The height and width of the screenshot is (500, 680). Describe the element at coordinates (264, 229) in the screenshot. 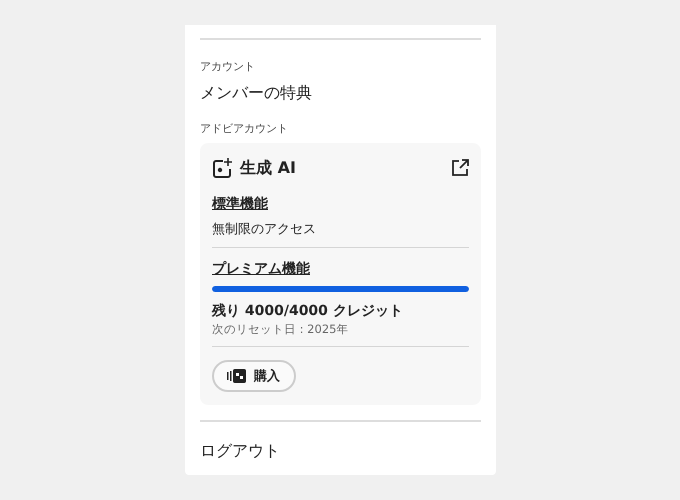

I see `standard-description: 無制限のアクセス` at that location.